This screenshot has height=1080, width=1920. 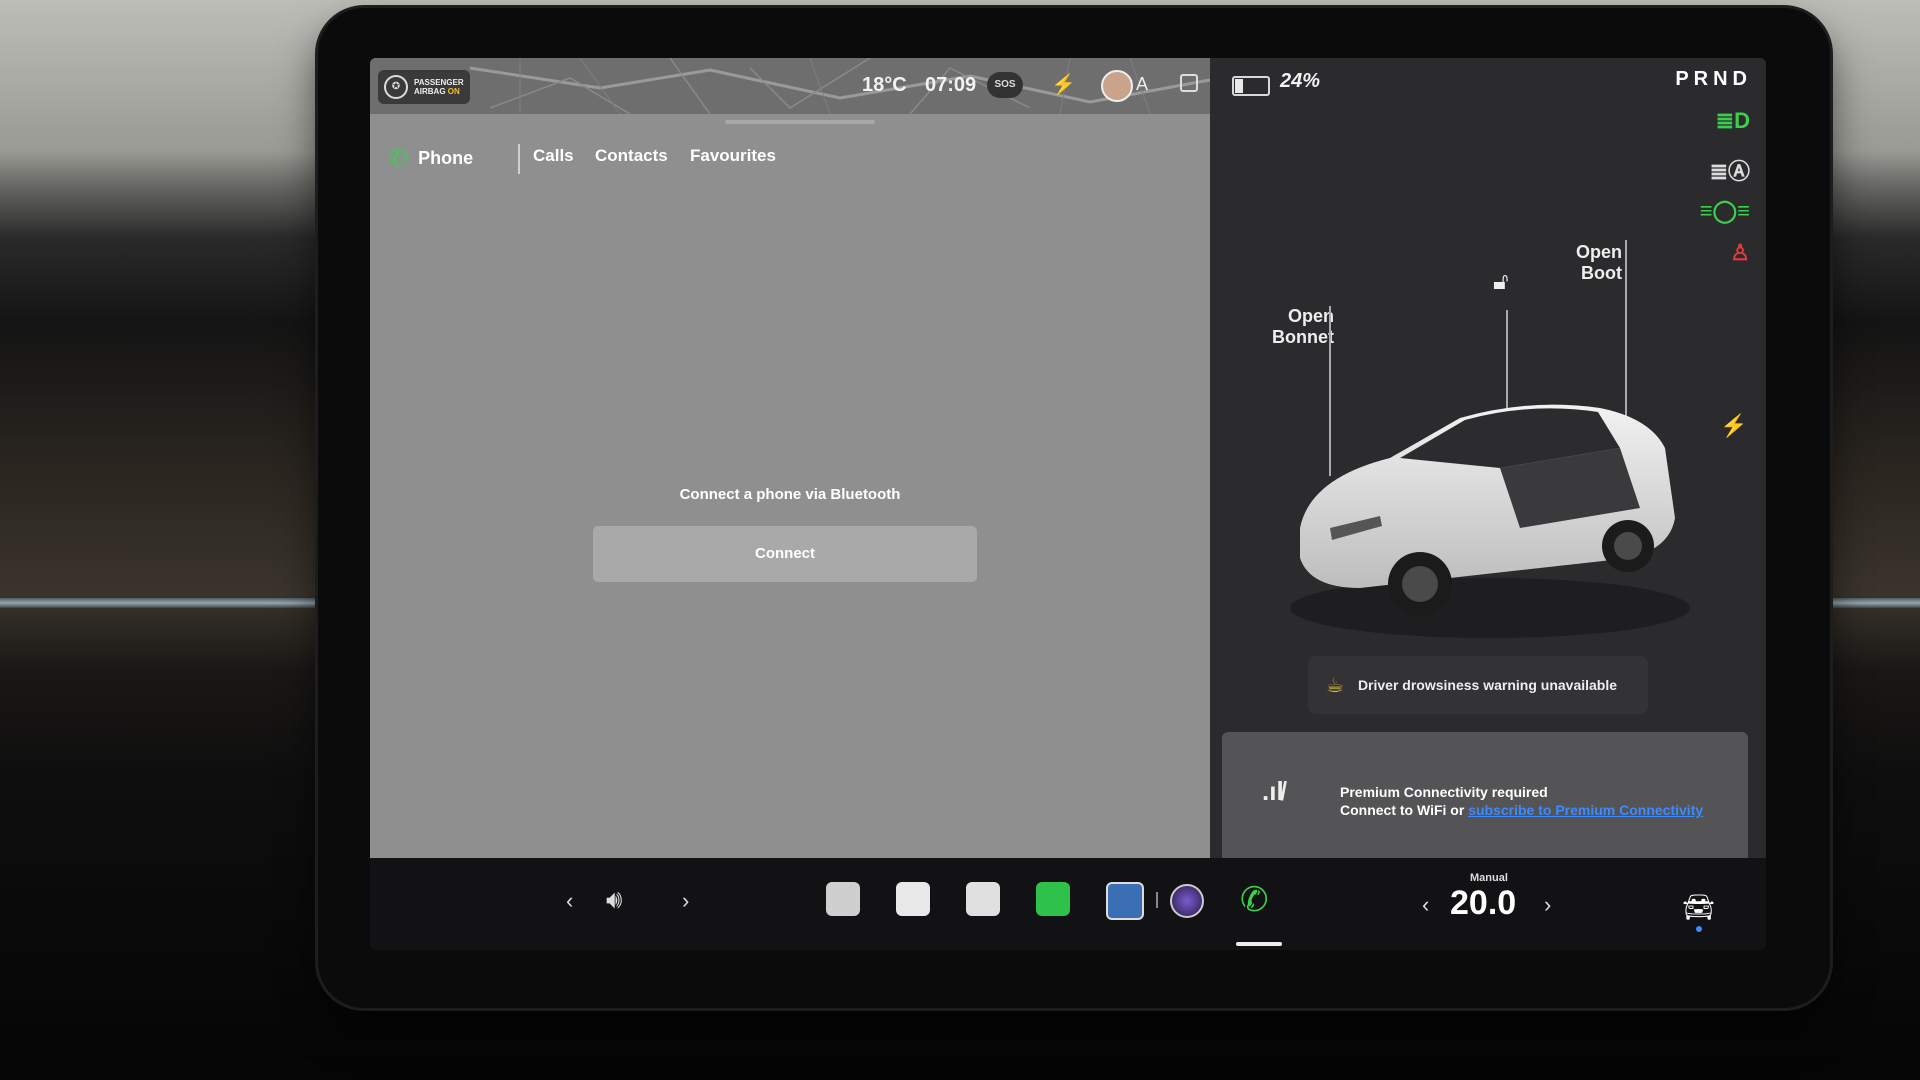 I want to click on drowsiness-warning: ☕︎ Driver drowsiness warning unavailable, so click(x=1478, y=685).